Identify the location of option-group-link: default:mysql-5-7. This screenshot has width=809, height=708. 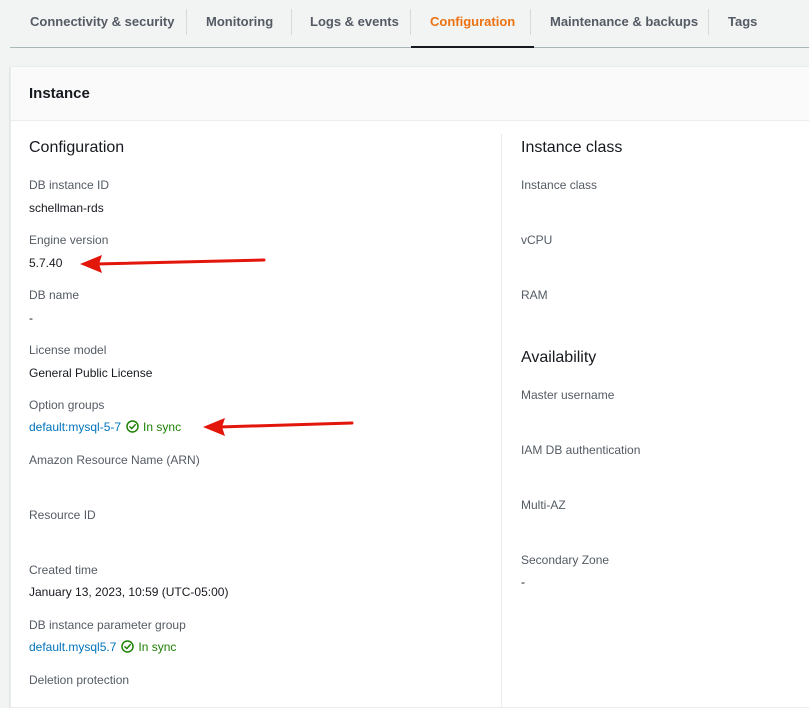
(75, 427).